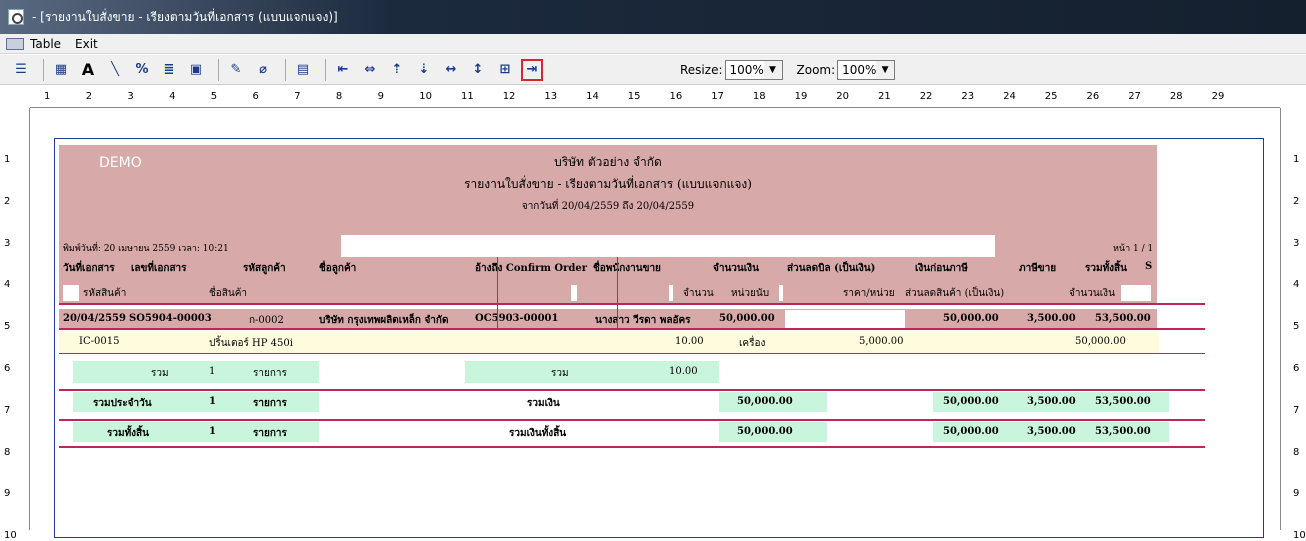 The height and width of the screenshot is (541, 1306). I want to click on ruler-right-label: 3, so click(1296, 243).